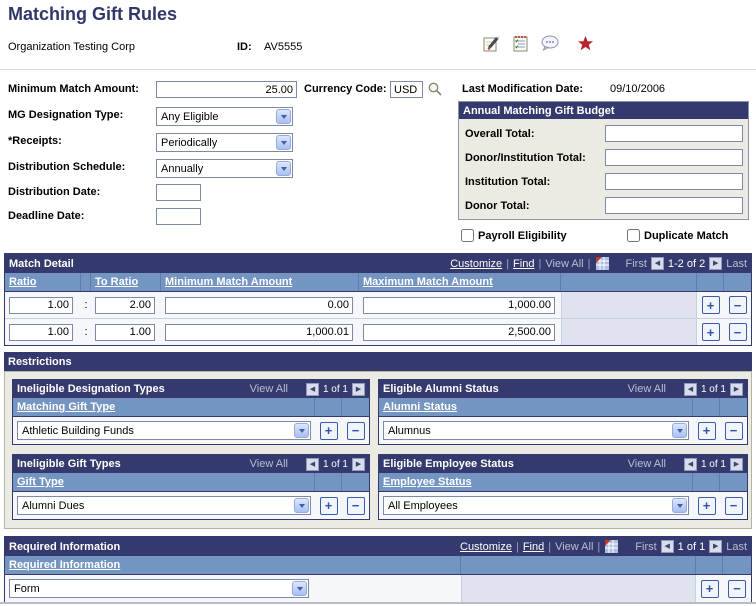 The width and height of the screenshot is (756, 606). What do you see at coordinates (674, 157) in the screenshot?
I see `donor-institution-total-input` at bounding box center [674, 157].